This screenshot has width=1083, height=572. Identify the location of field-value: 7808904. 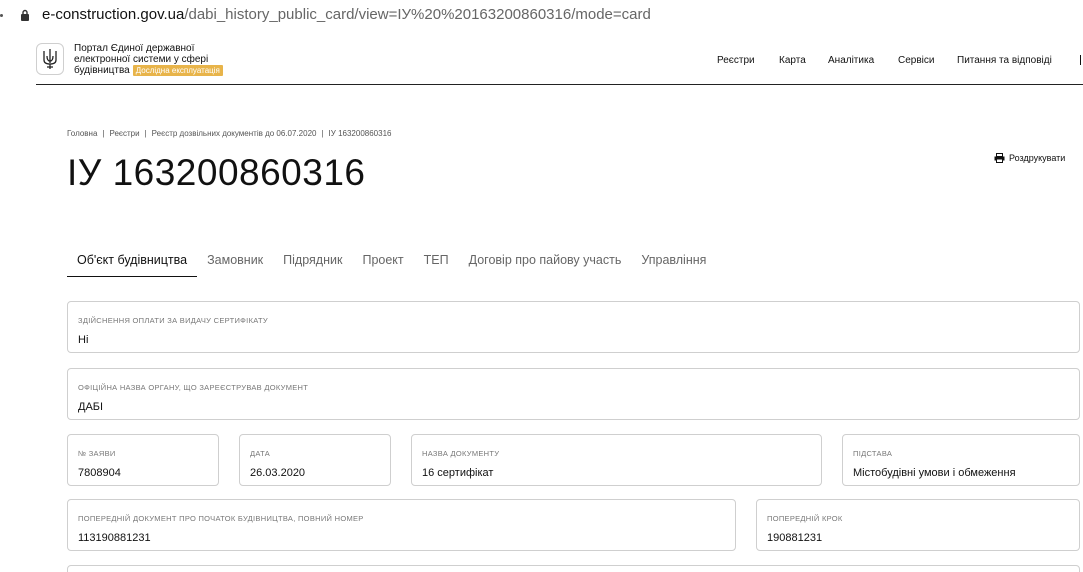
(99, 473).